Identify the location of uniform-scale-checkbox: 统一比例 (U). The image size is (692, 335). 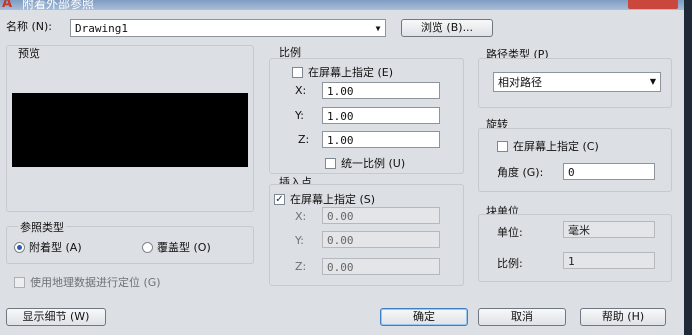
(365, 163).